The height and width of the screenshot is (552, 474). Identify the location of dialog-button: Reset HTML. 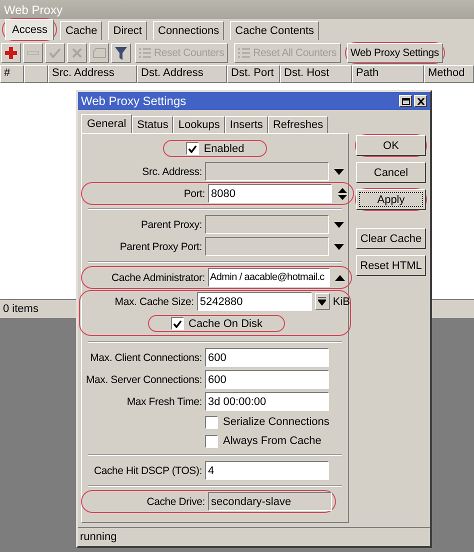
(391, 265).